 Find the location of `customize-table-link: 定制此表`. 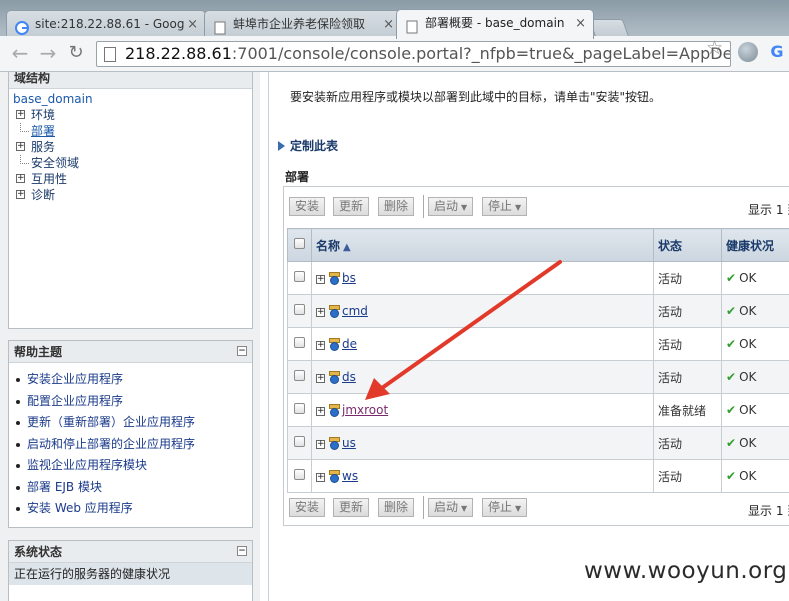

customize-table-link: 定制此表 is located at coordinates (308, 145).